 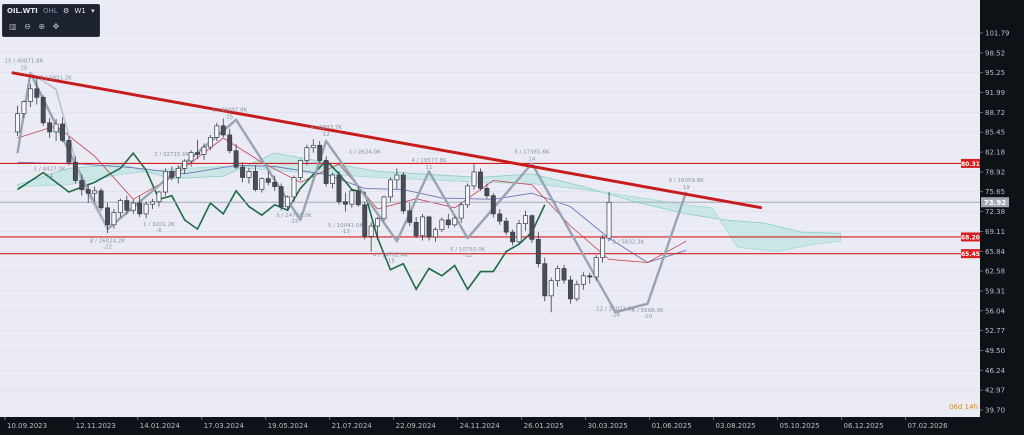 I want to click on x-tick-label: 12.11.2023, so click(x=96, y=426).